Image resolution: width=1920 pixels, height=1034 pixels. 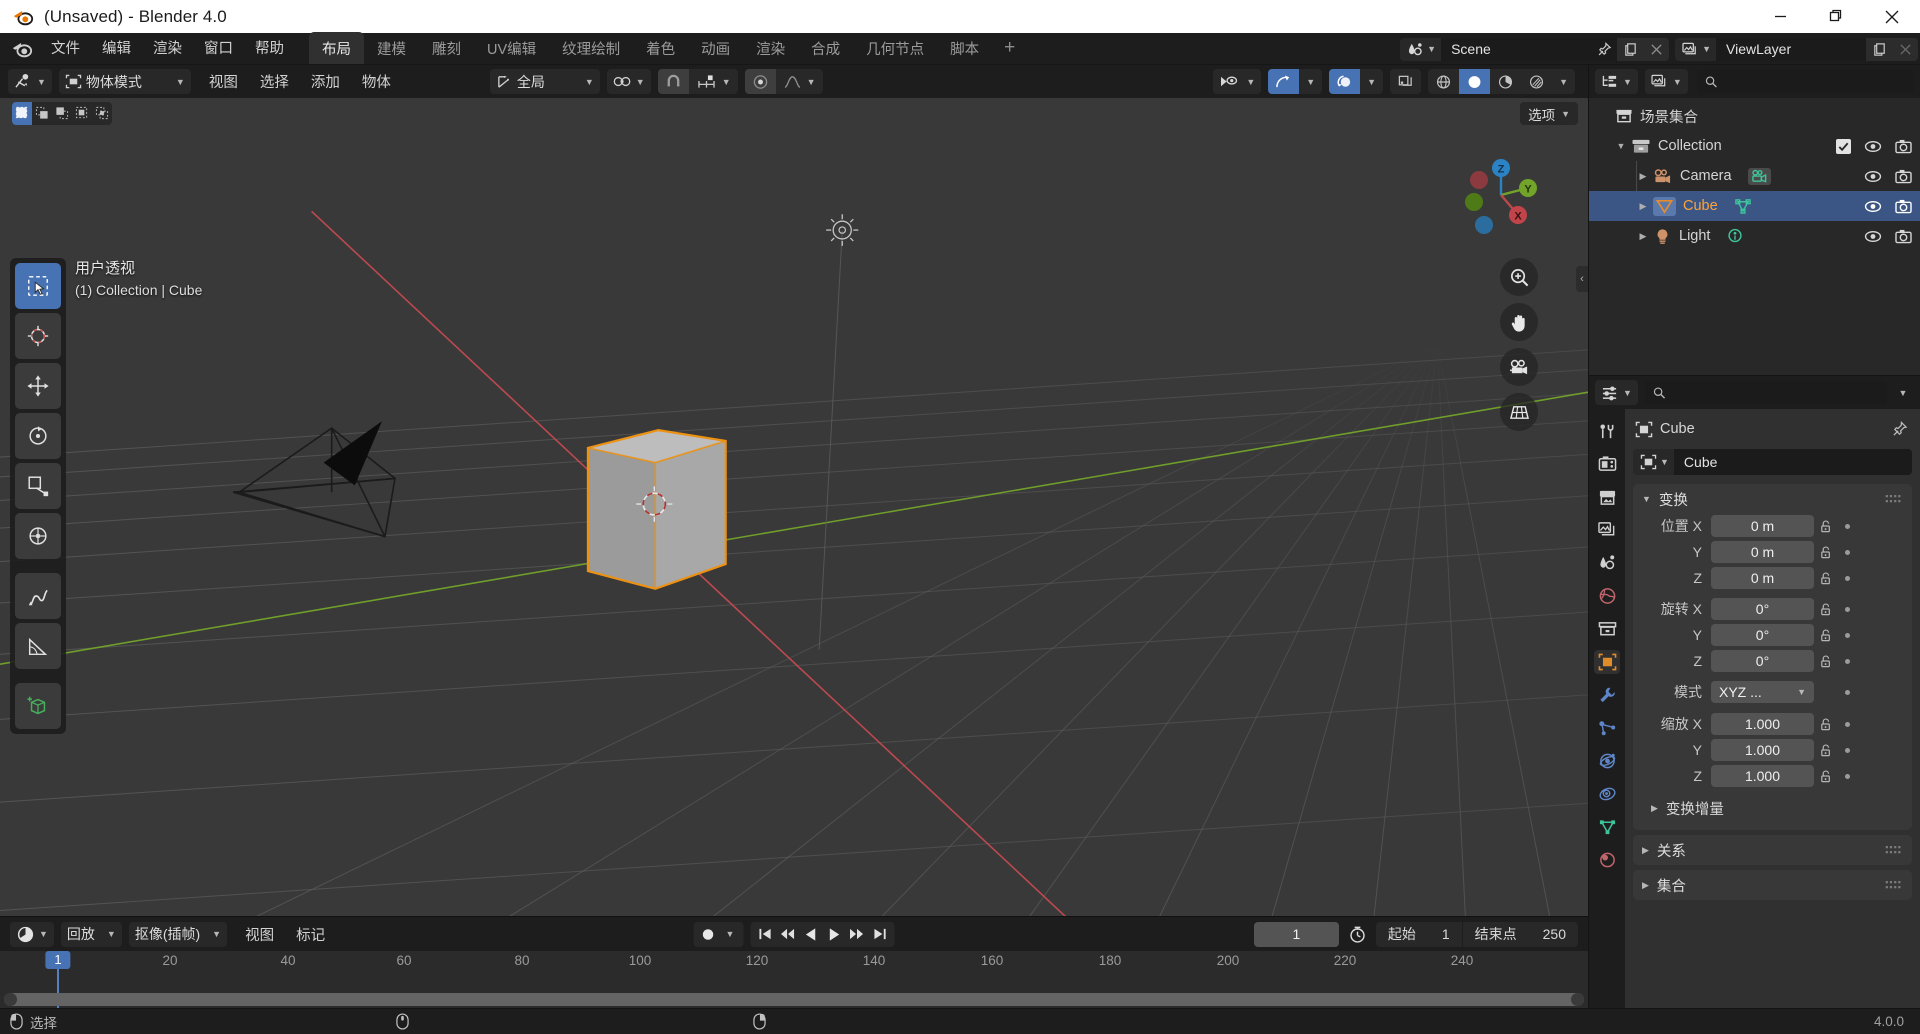 I want to click on scene-pin-icon, so click(x=1604, y=49).